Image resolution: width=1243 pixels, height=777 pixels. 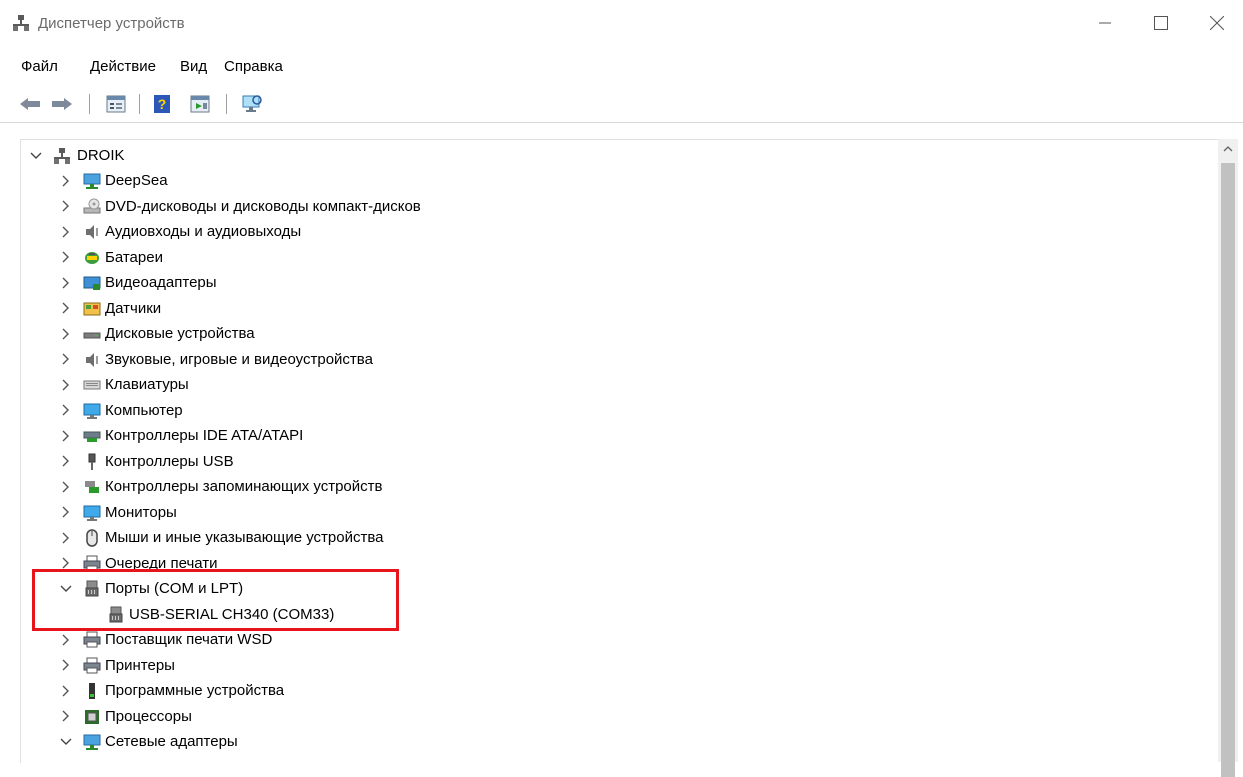 I want to click on tree-category-item: Клавиатуры, so click(x=616, y=384).